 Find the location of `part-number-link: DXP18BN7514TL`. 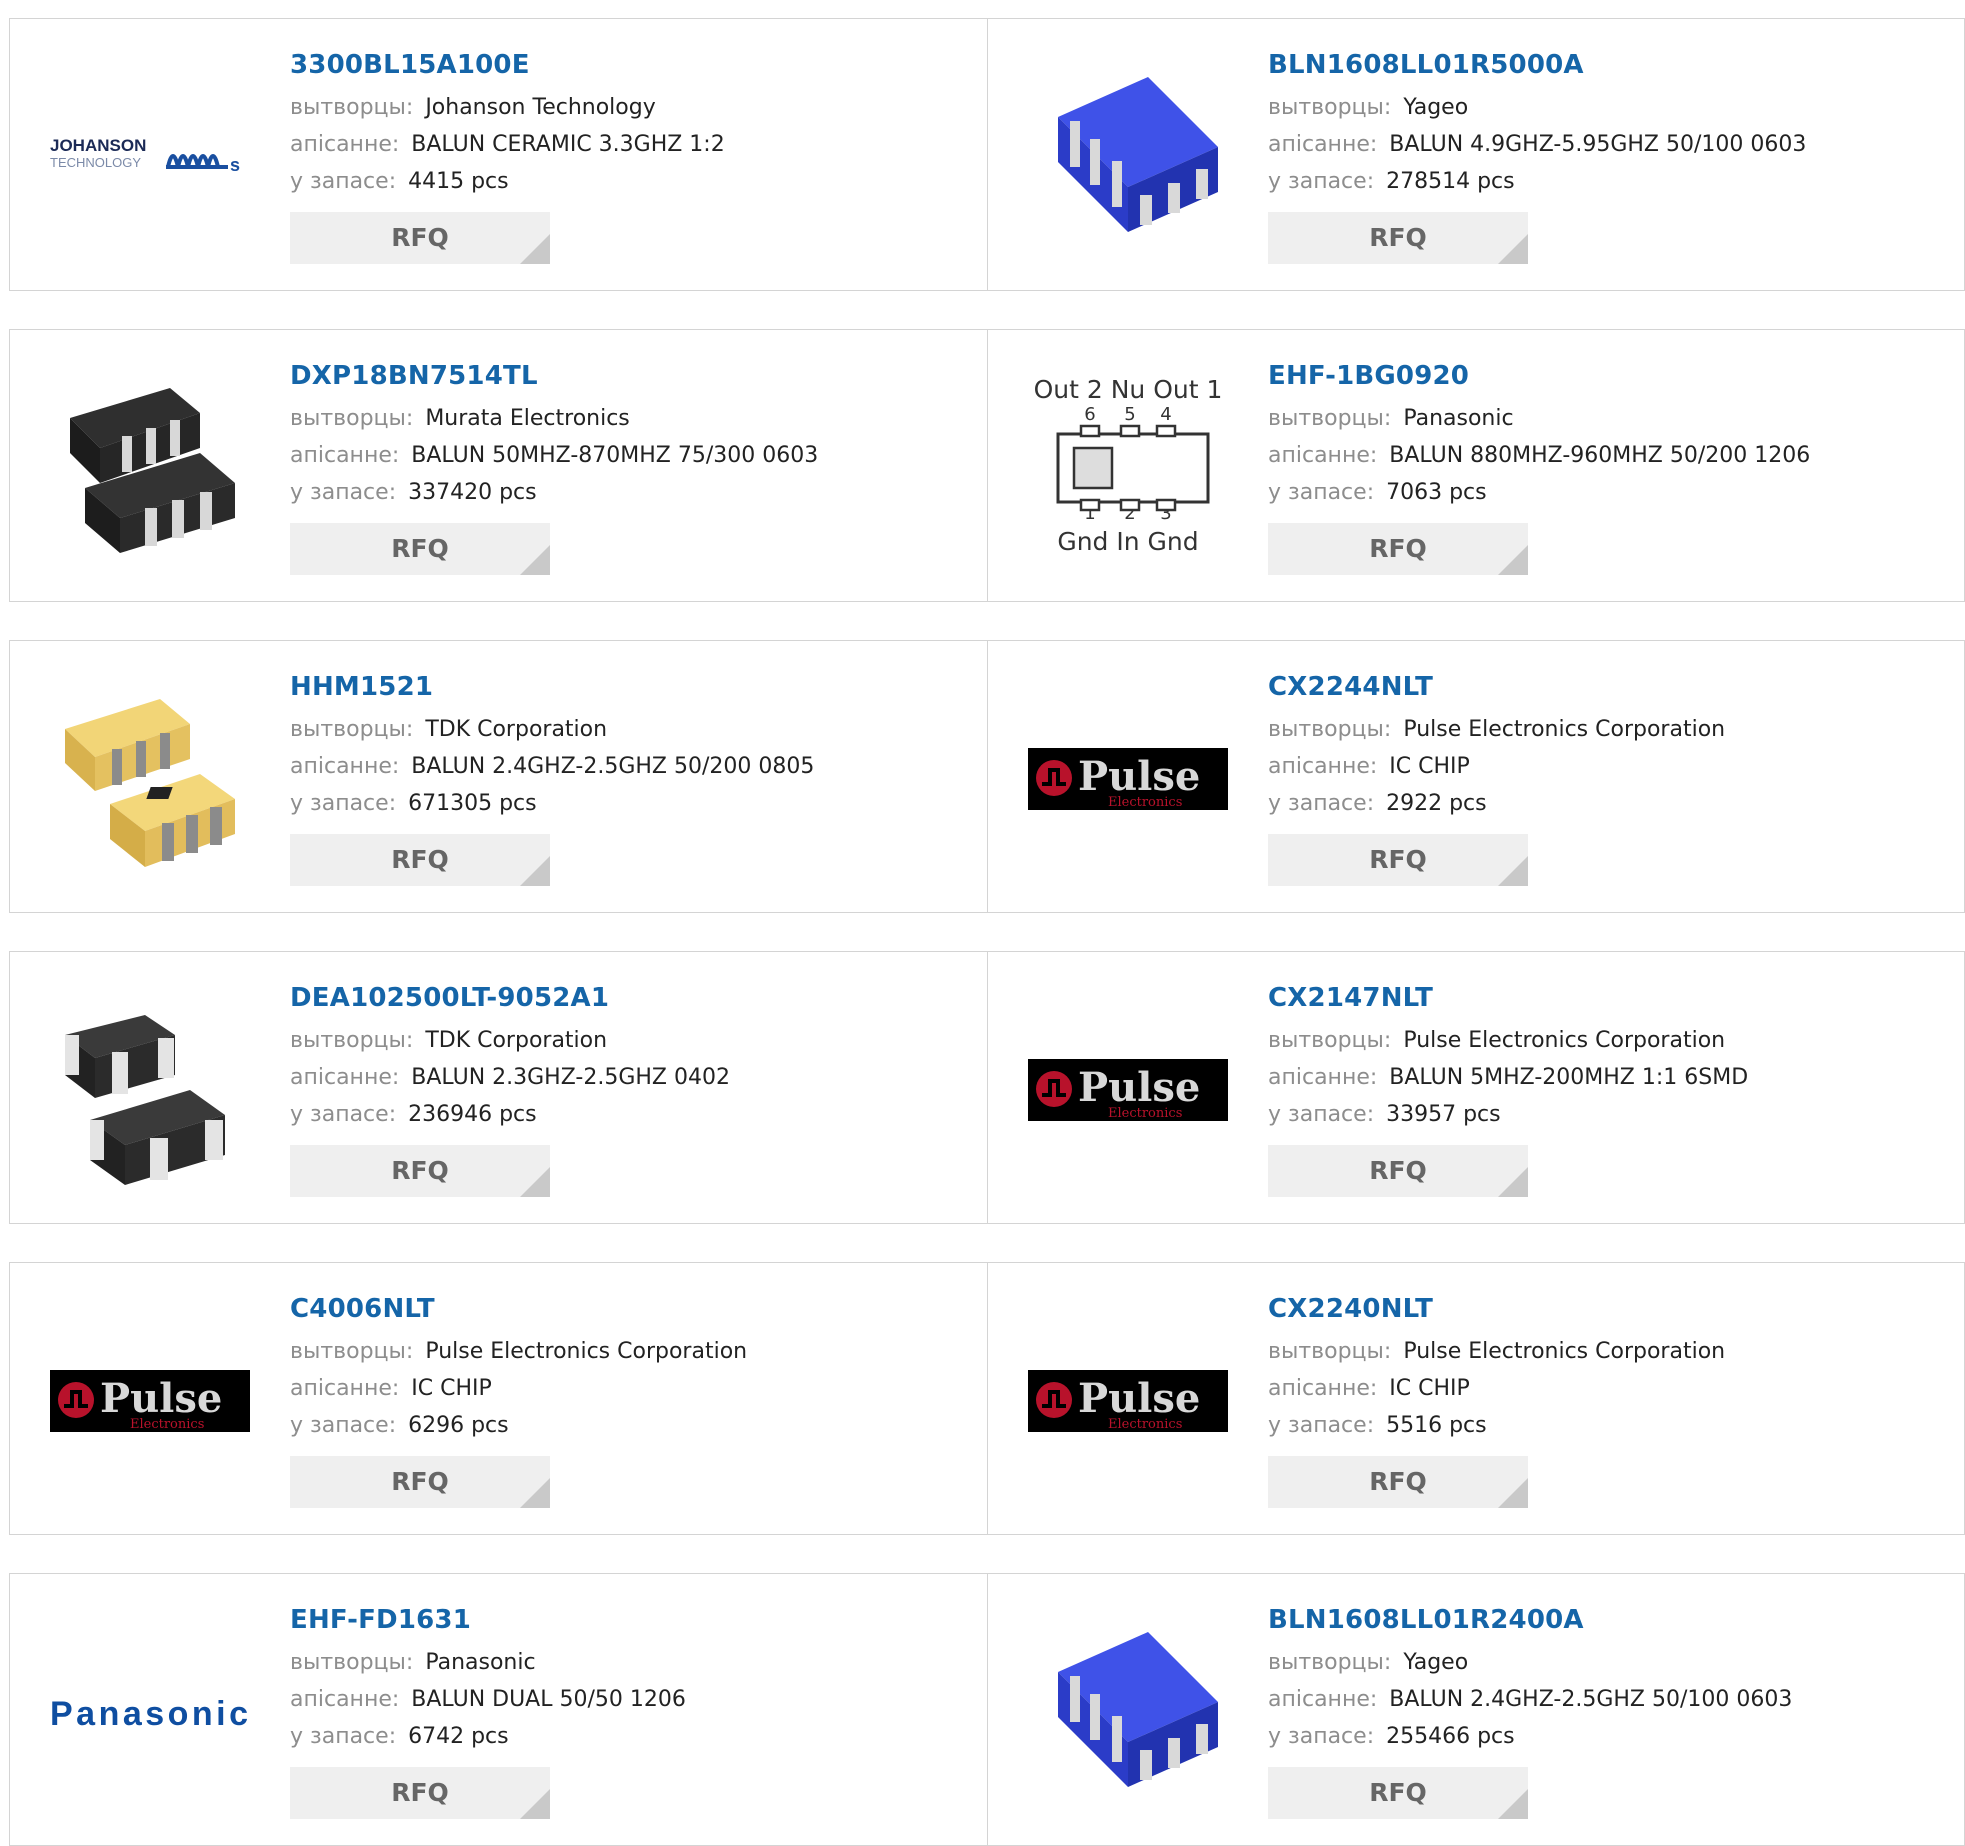

part-number-link: DXP18BN7514TL is located at coordinates (554, 376).